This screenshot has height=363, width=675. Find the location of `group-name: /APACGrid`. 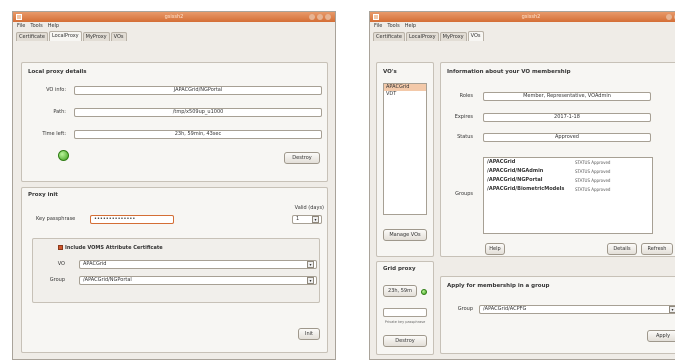

group-name: /APACGrid is located at coordinates (501, 162).